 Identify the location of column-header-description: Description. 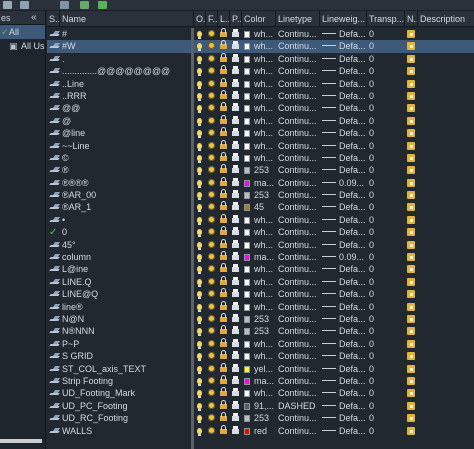
(446, 19).